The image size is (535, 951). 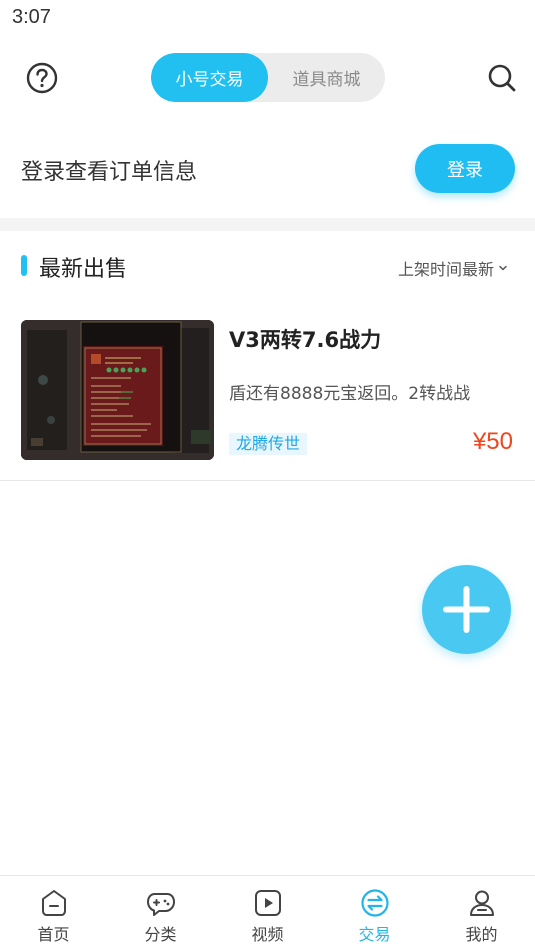 What do you see at coordinates (374, 934) in the screenshot?
I see `tab-trade-label: 交易` at bounding box center [374, 934].